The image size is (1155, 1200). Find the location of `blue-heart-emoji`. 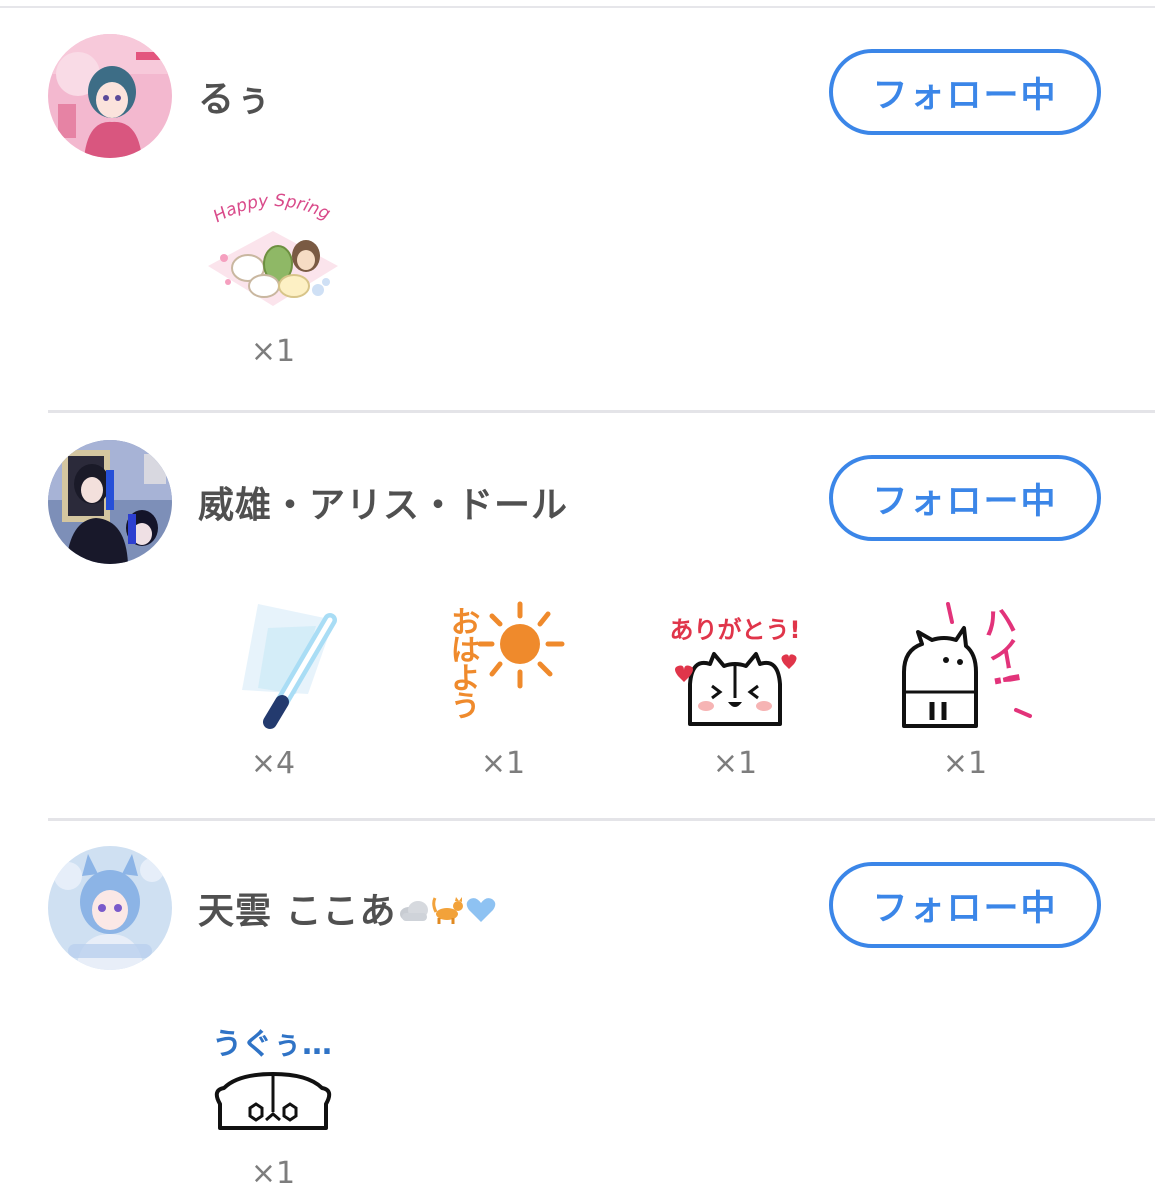

blue-heart-emoji is located at coordinates (481, 913).